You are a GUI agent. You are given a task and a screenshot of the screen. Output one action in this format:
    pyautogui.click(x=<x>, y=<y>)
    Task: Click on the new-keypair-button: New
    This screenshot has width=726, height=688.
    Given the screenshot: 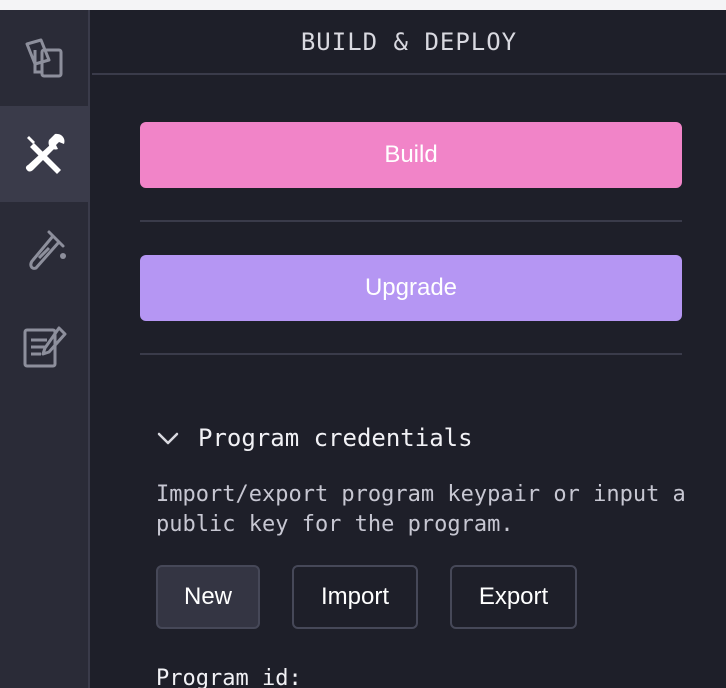 What is the action you would take?
    pyautogui.click(x=208, y=597)
    